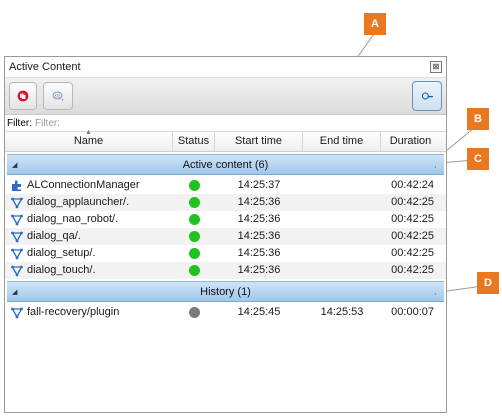  Describe the element at coordinates (375, 24) in the screenshot. I see `callout-a: A` at that location.